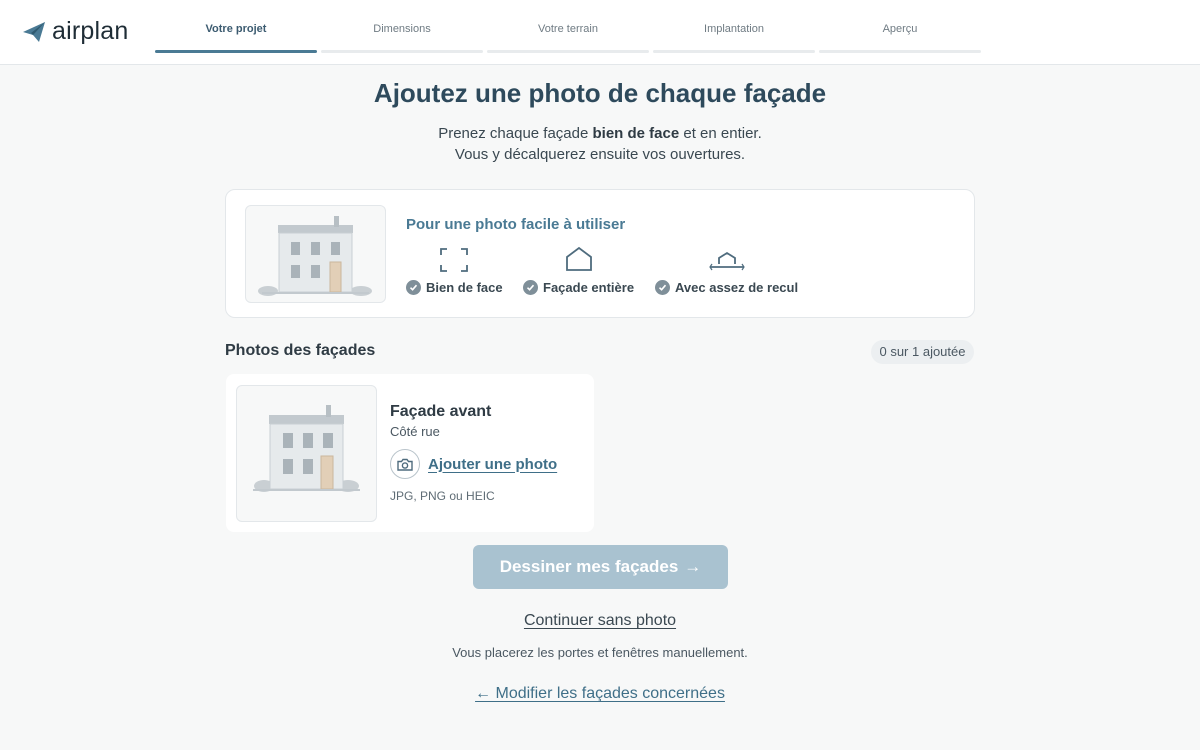 Image resolution: width=1200 pixels, height=750 pixels. I want to click on house-outline-icon, so click(579, 257).